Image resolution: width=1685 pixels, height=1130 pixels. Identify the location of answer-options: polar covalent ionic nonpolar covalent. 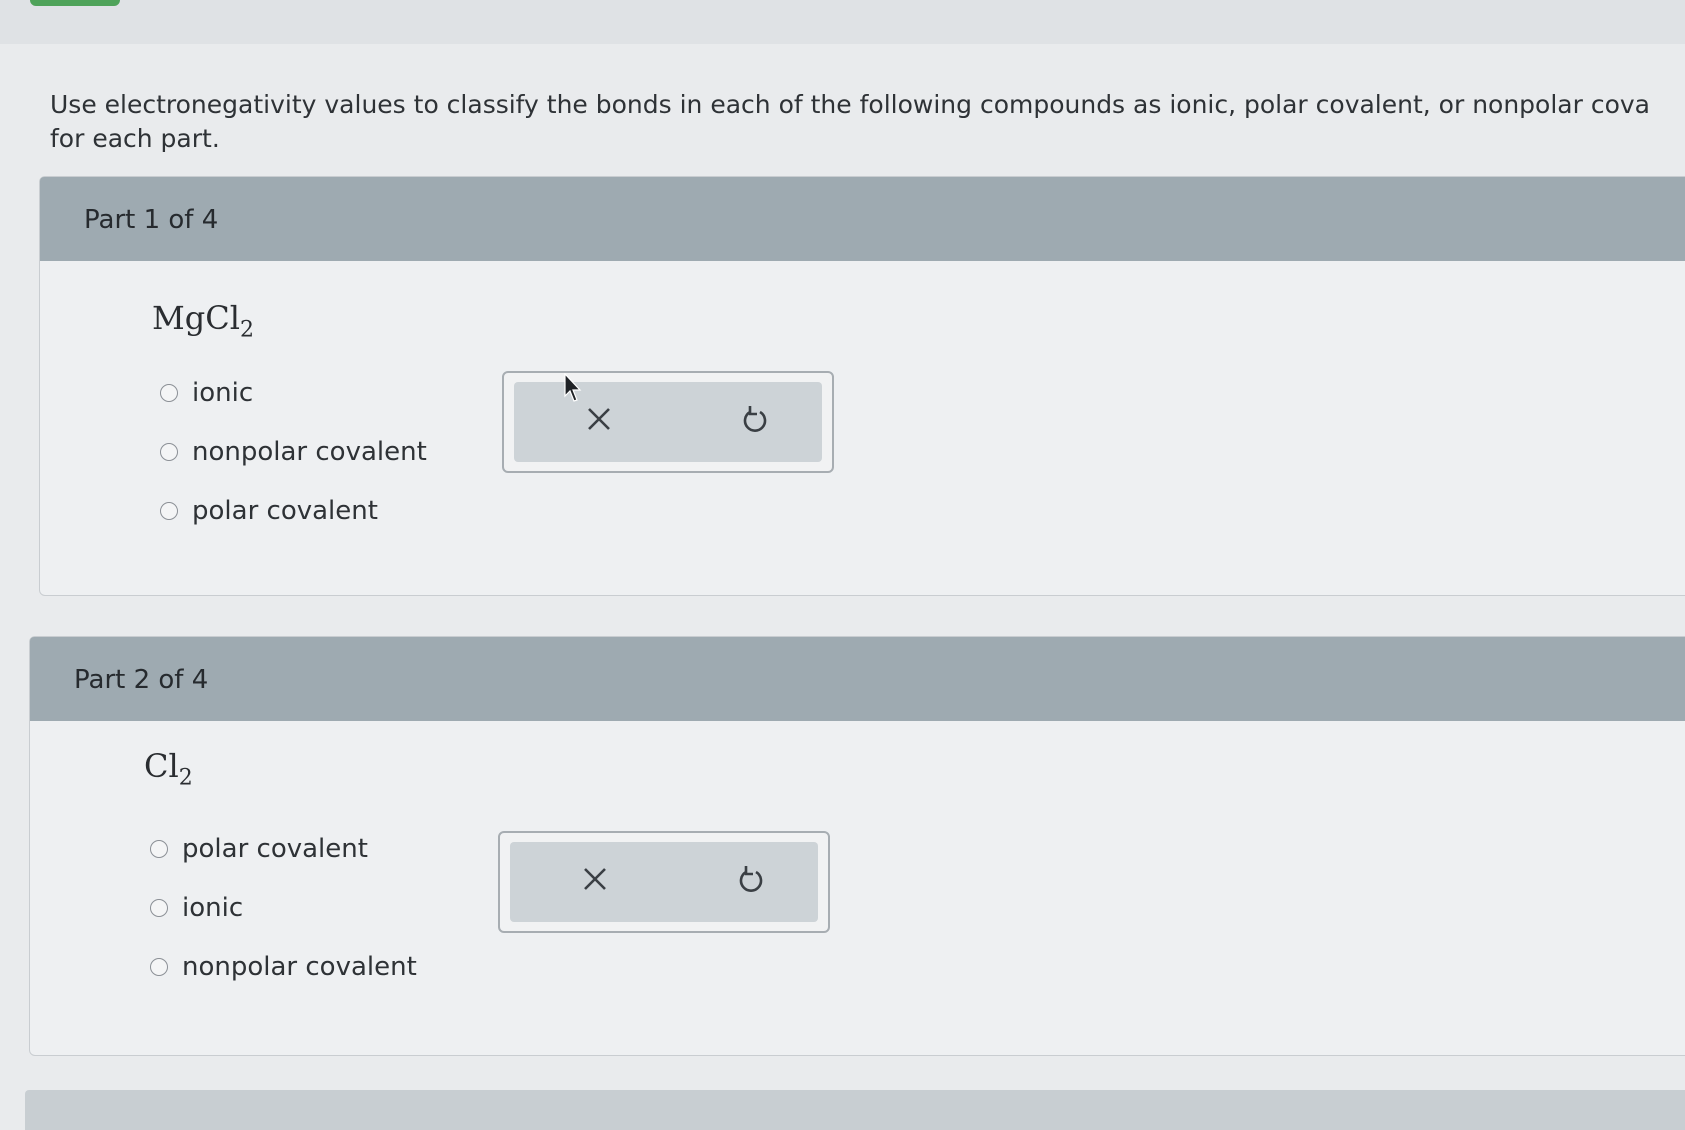
(283, 907).